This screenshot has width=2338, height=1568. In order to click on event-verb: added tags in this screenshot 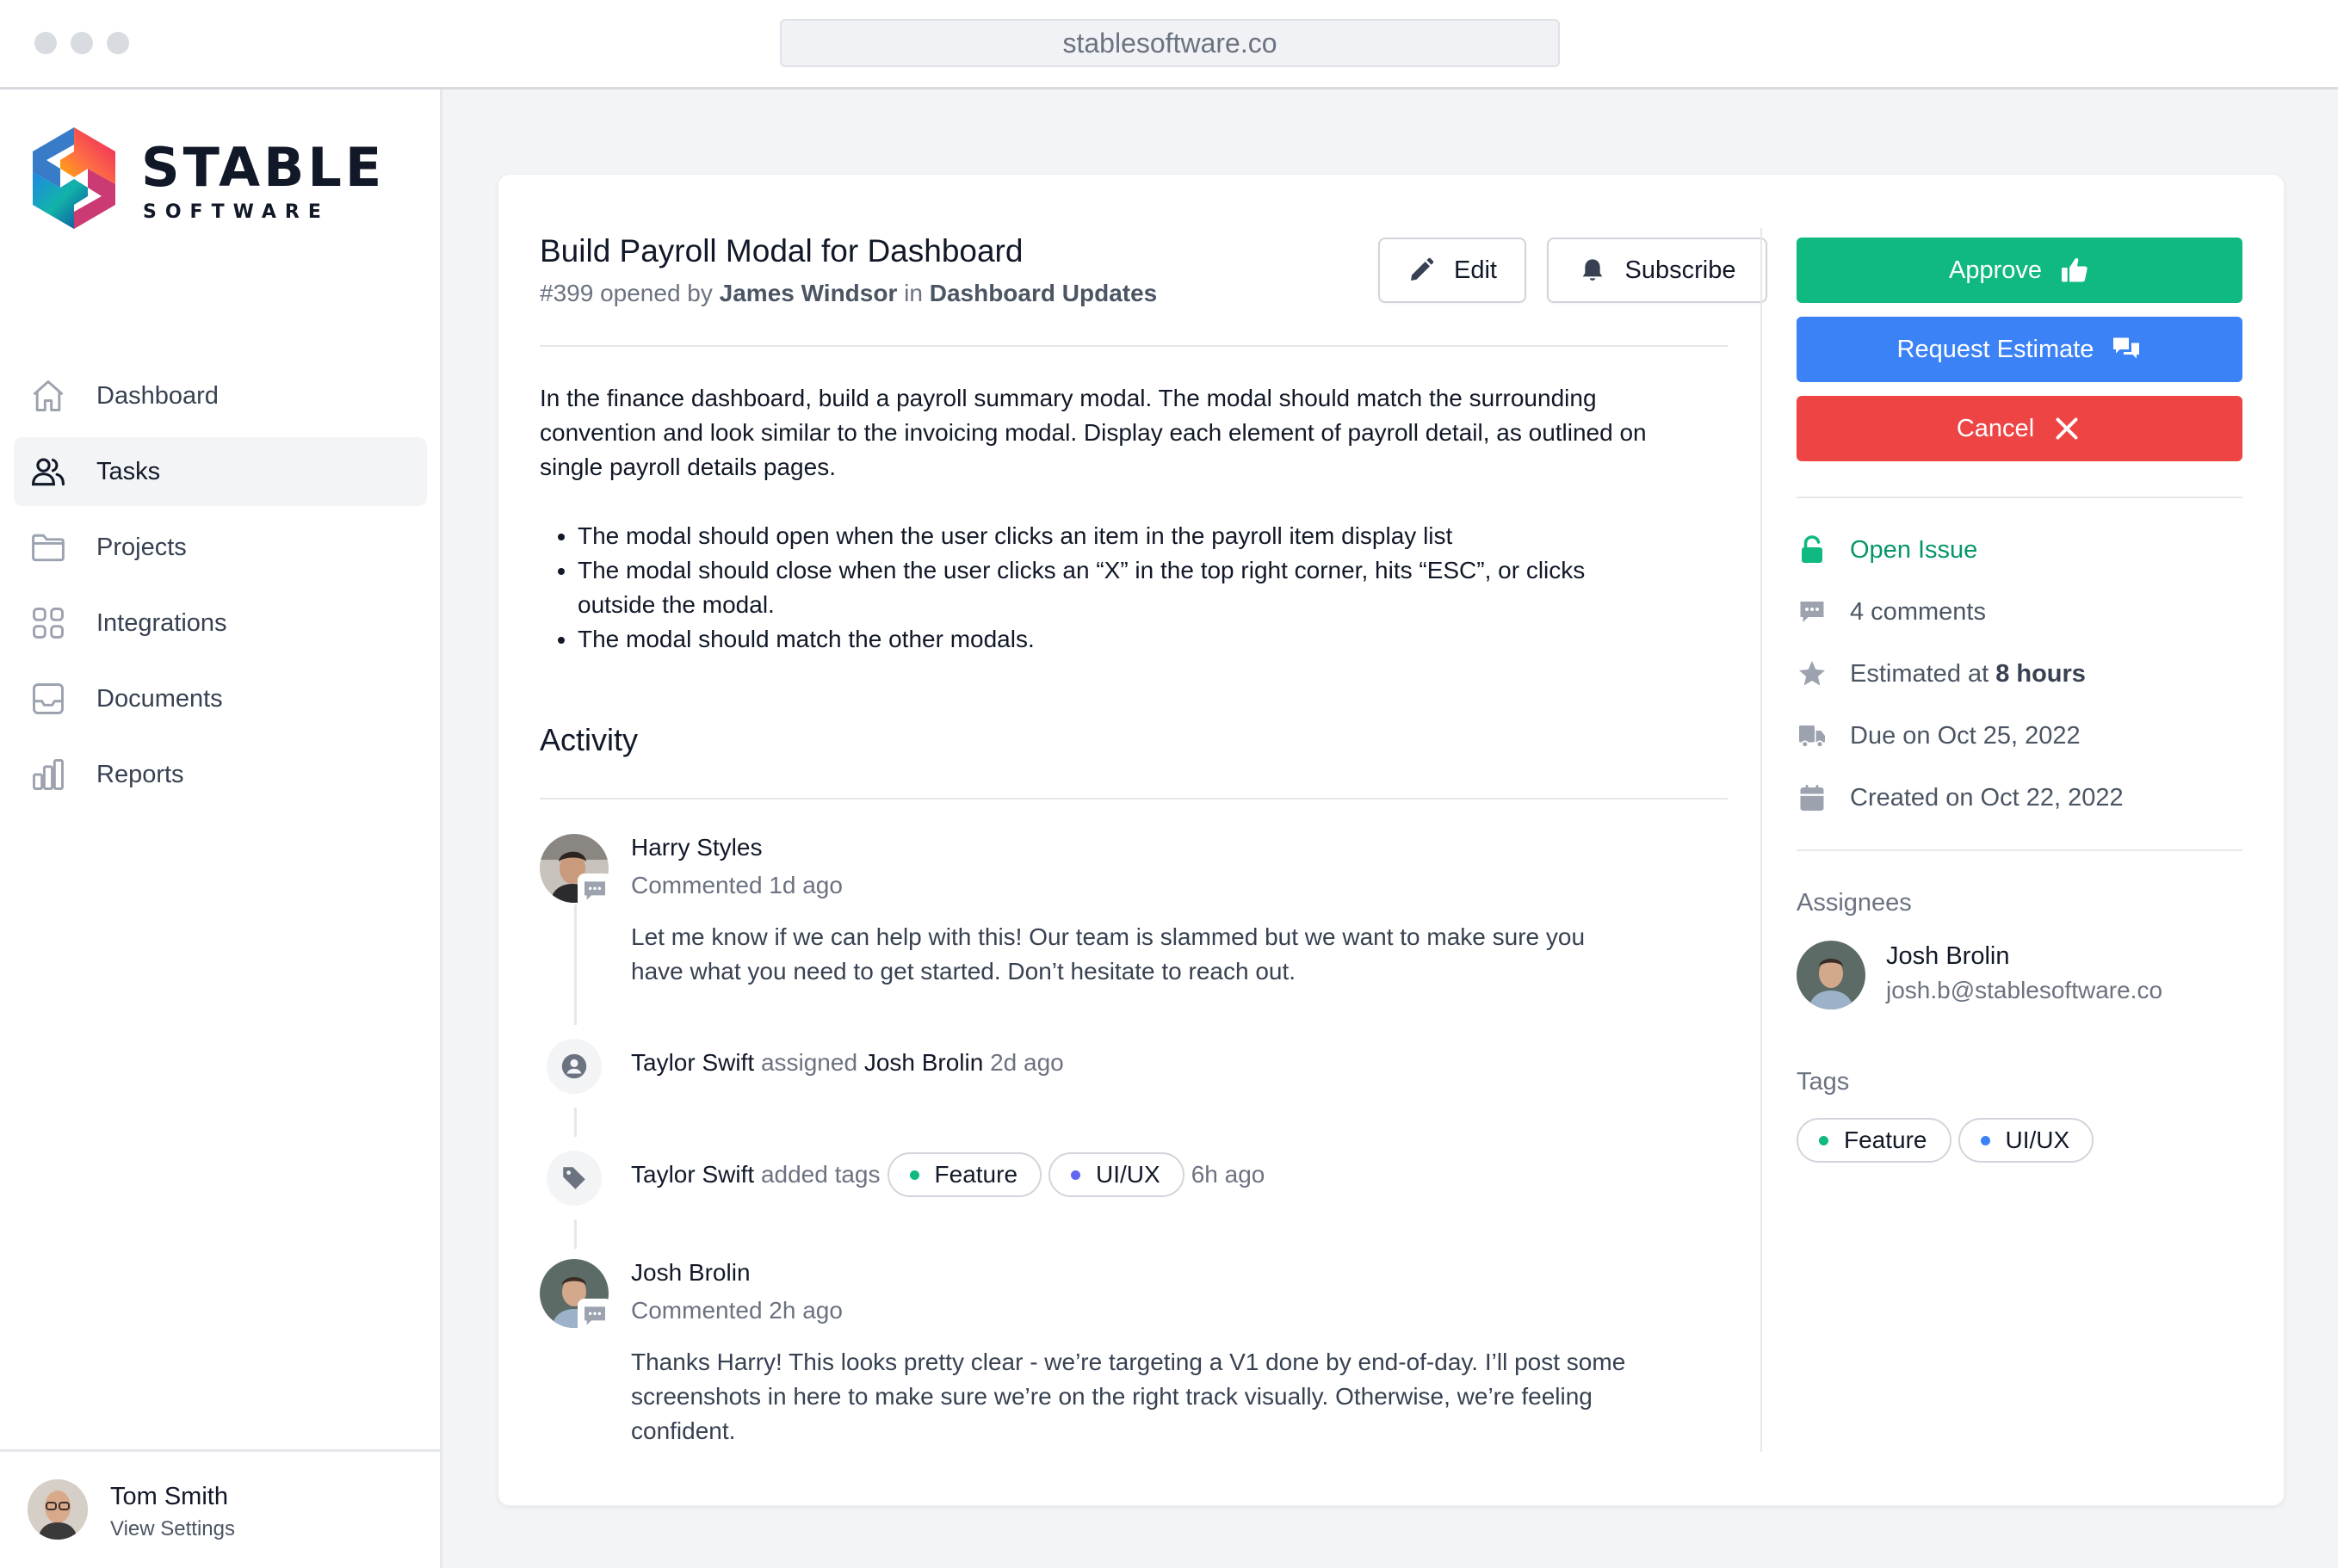, I will do `click(820, 1174)`.